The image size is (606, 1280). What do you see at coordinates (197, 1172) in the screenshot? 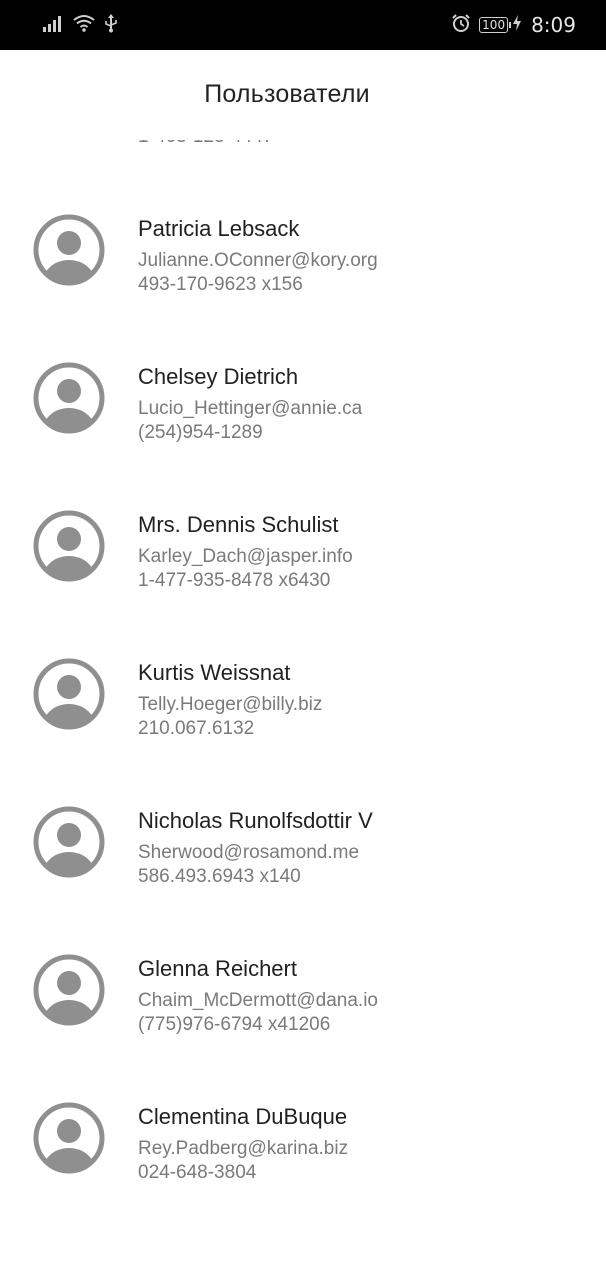
I see `user-phone: 024-648-3804` at bounding box center [197, 1172].